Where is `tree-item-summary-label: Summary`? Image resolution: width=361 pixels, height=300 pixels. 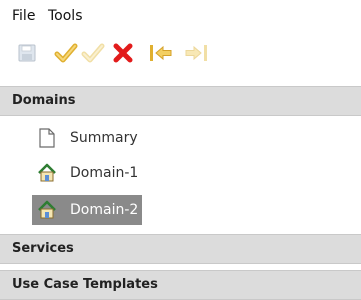 tree-item-summary-label: Summary is located at coordinates (104, 138).